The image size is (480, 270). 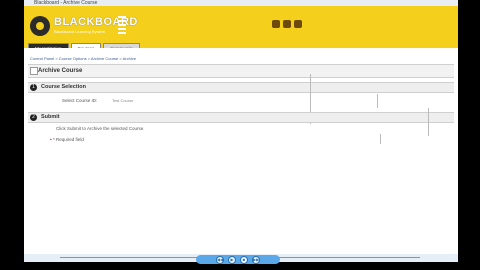 I want to click on help-icon, so click(x=287, y=24).